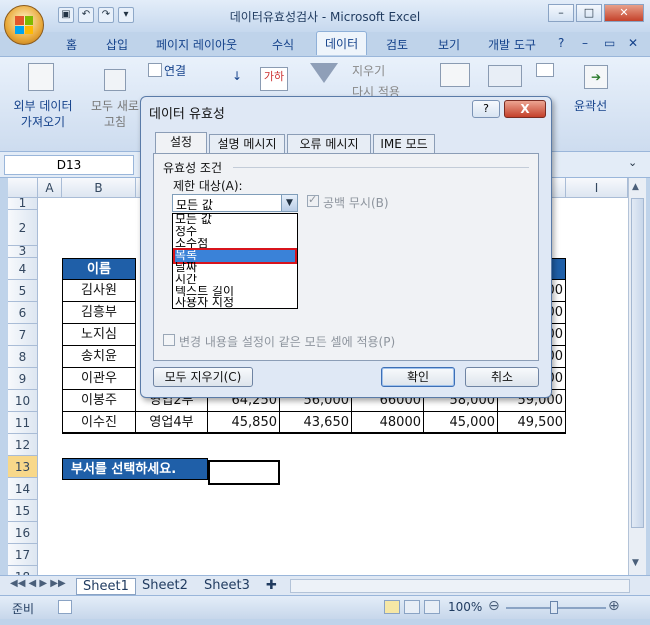 The height and width of the screenshot is (625, 650). I want to click on ok-button: 확인, so click(418, 377).